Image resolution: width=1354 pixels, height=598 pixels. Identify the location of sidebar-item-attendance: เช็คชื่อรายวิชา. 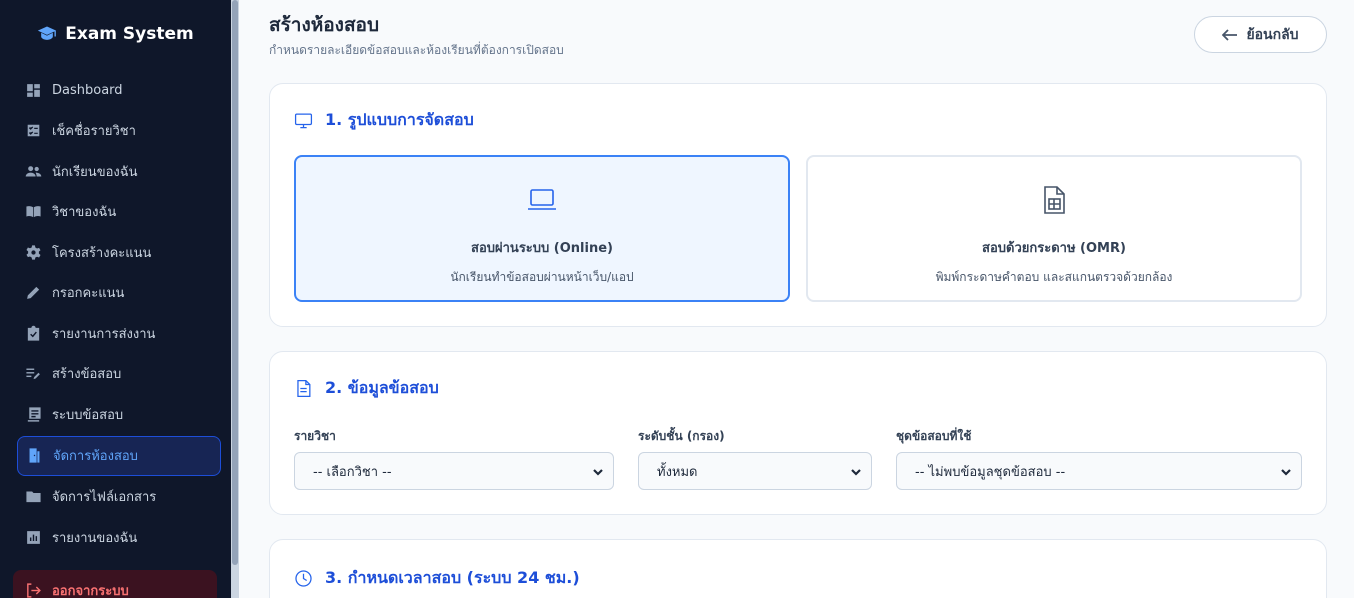
(119, 131).